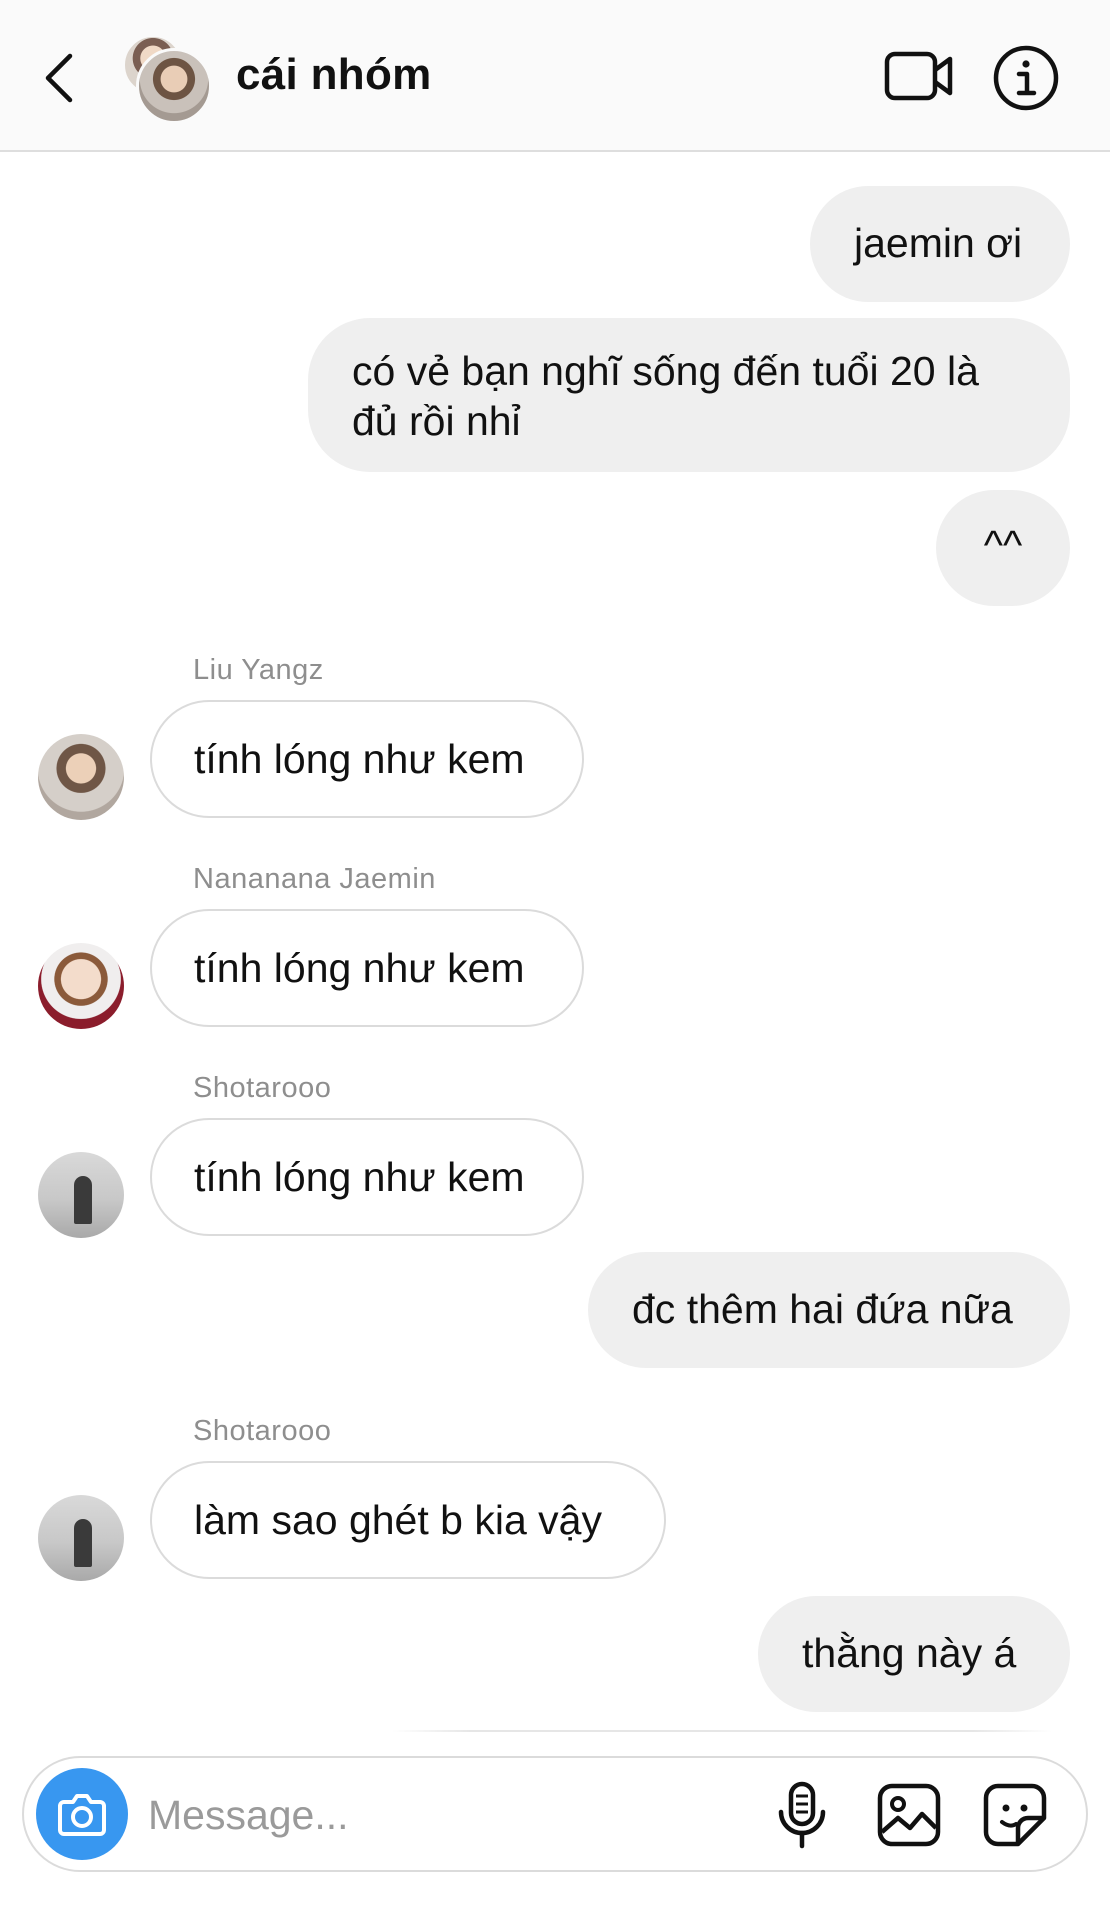 This screenshot has height=1920, width=1110. I want to click on message-text: thằng này á, so click(909, 1653).